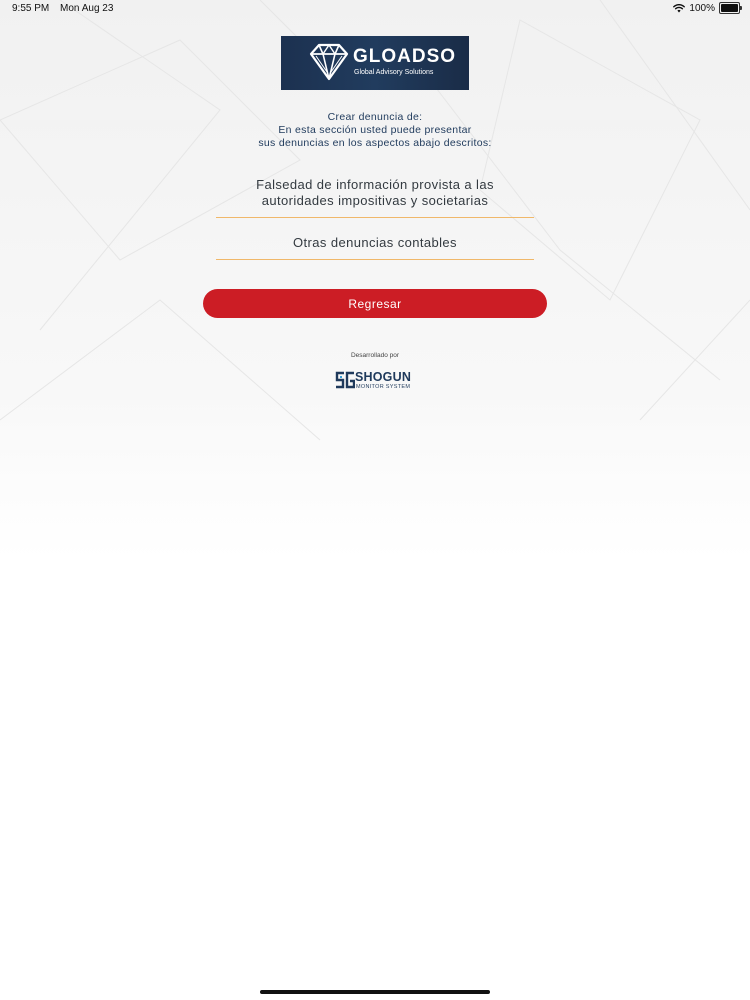 The image size is (750, 1000). Describe the element at coordinates (405, 56) in the screenshot. I see `logo-name: GLOADSO` at that location.